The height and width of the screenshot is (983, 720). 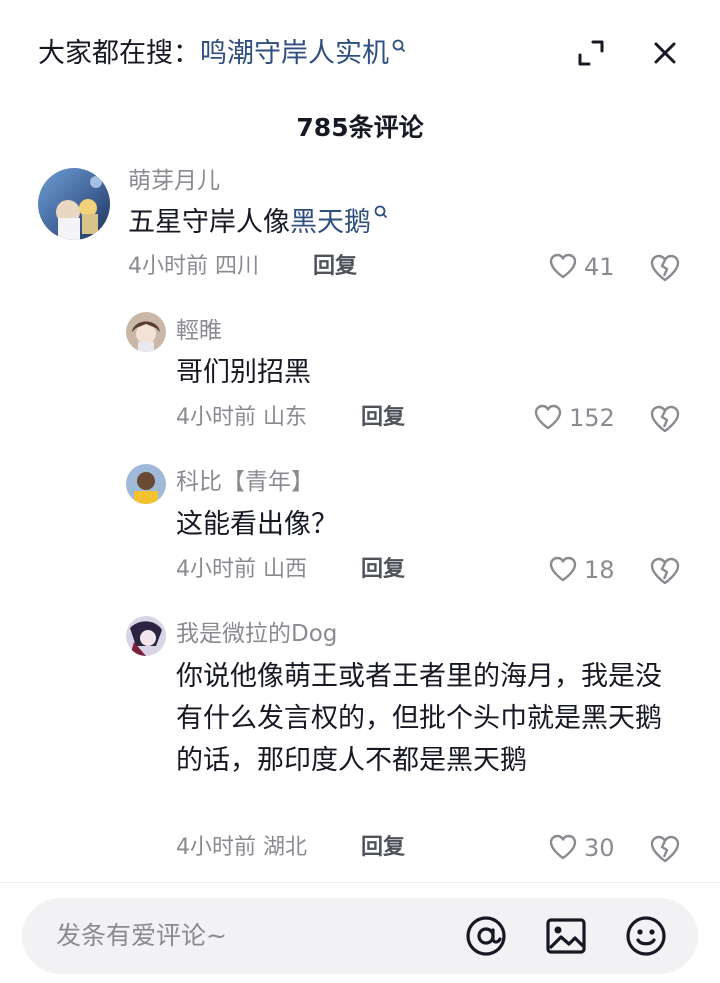 I want to click on comment-location: 山东, so click(x=285, y=417).